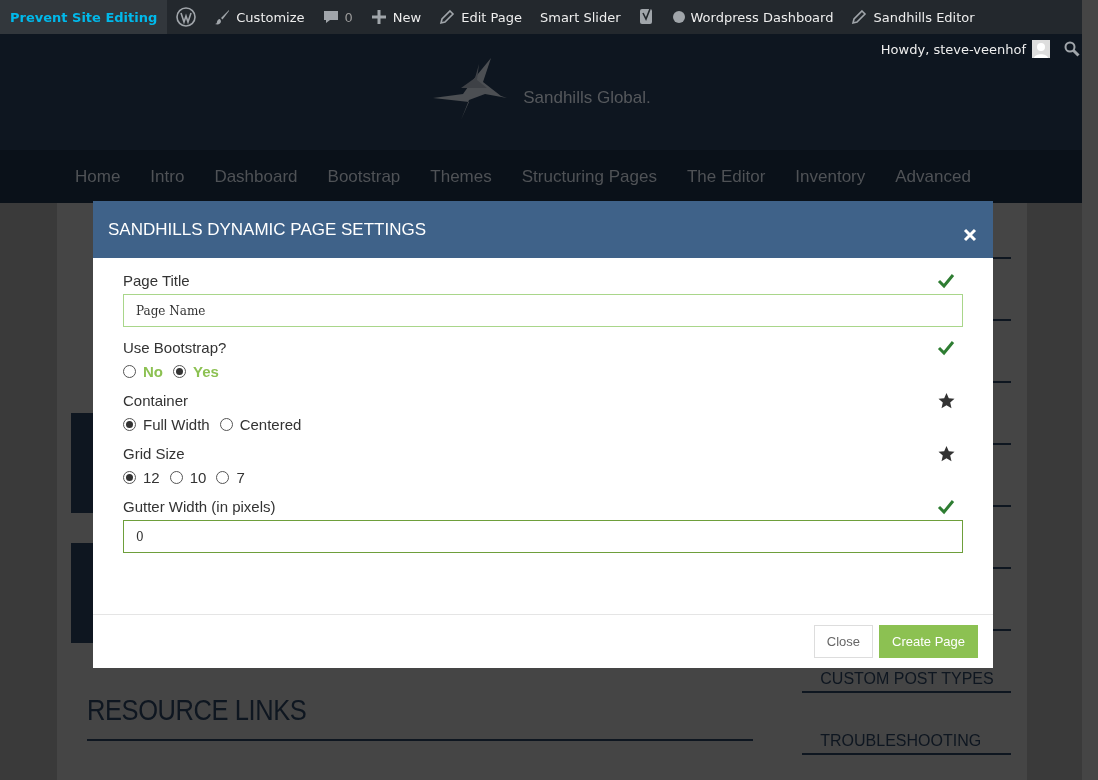 The image size is (1098, 780). I want to click on field-label: Grid Size, so click(154, 453).